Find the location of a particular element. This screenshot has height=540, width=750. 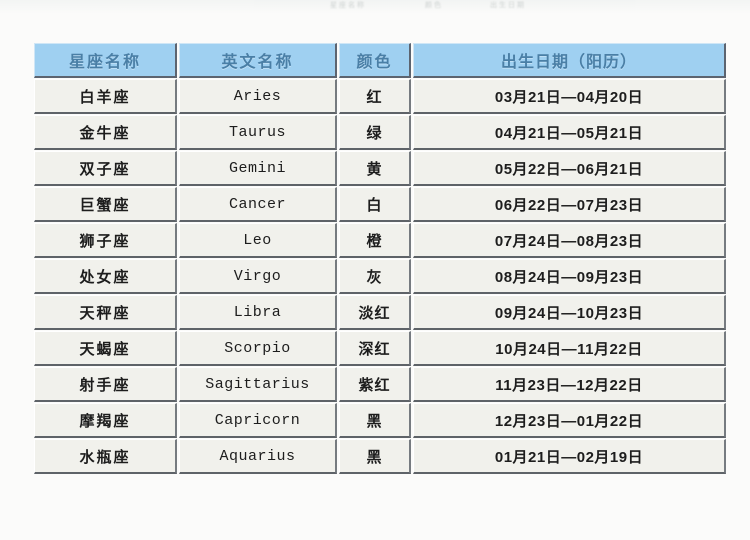

table-row: 天秤座 Libra 淡红 09月24日—10月23日 is located at coordinates (380, 312).